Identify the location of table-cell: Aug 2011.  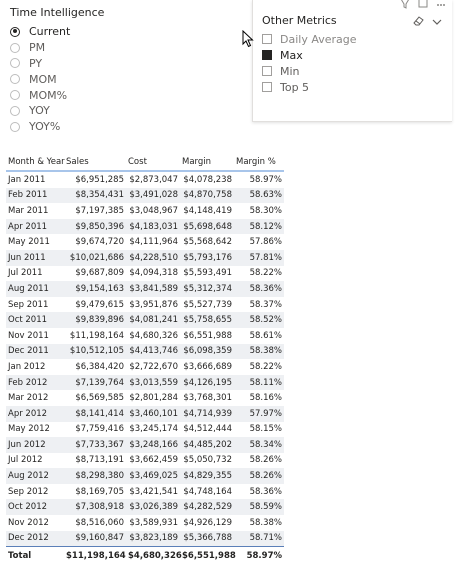
(35, 289).